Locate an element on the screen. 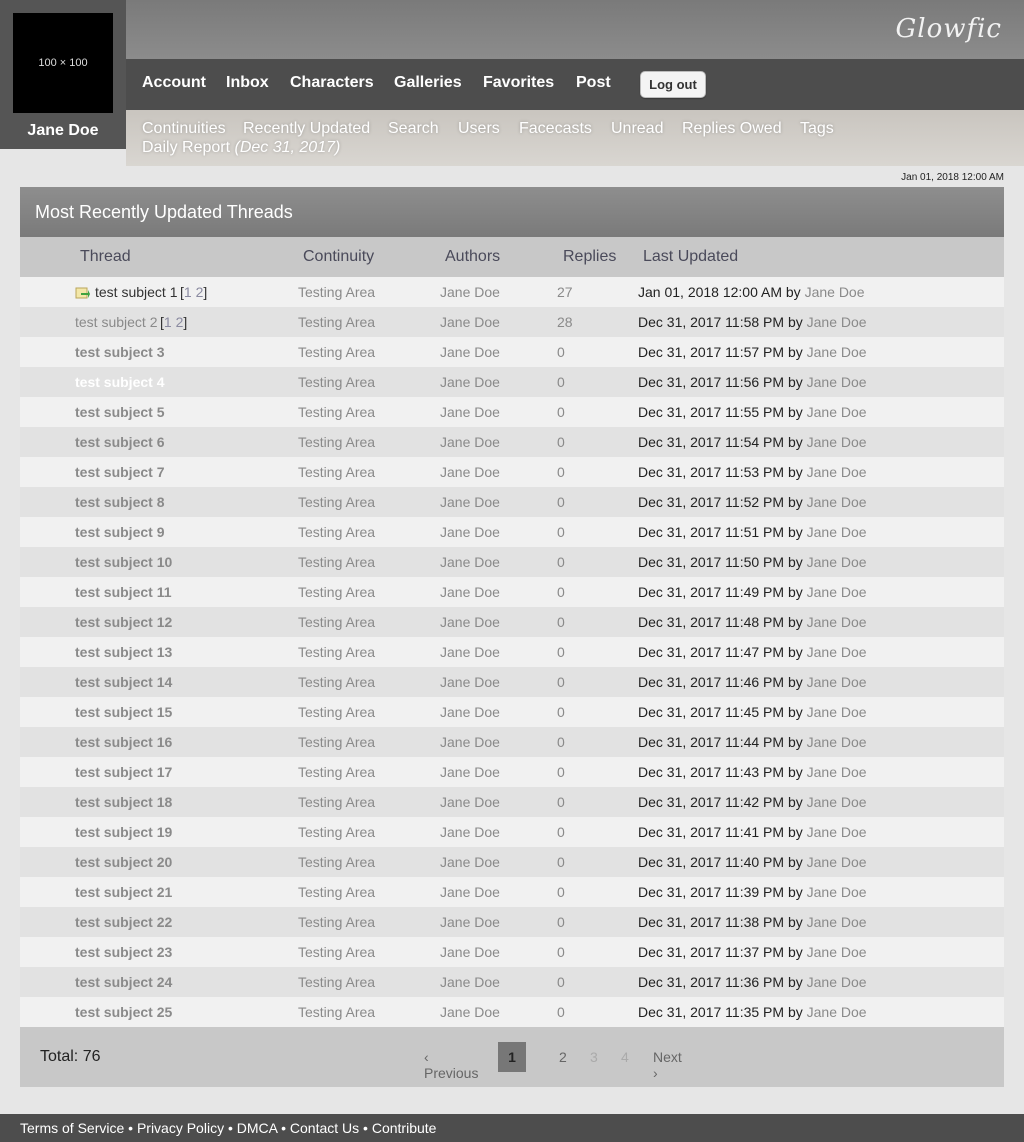  unread-arrow-icon is located at coordinates (82, 292).